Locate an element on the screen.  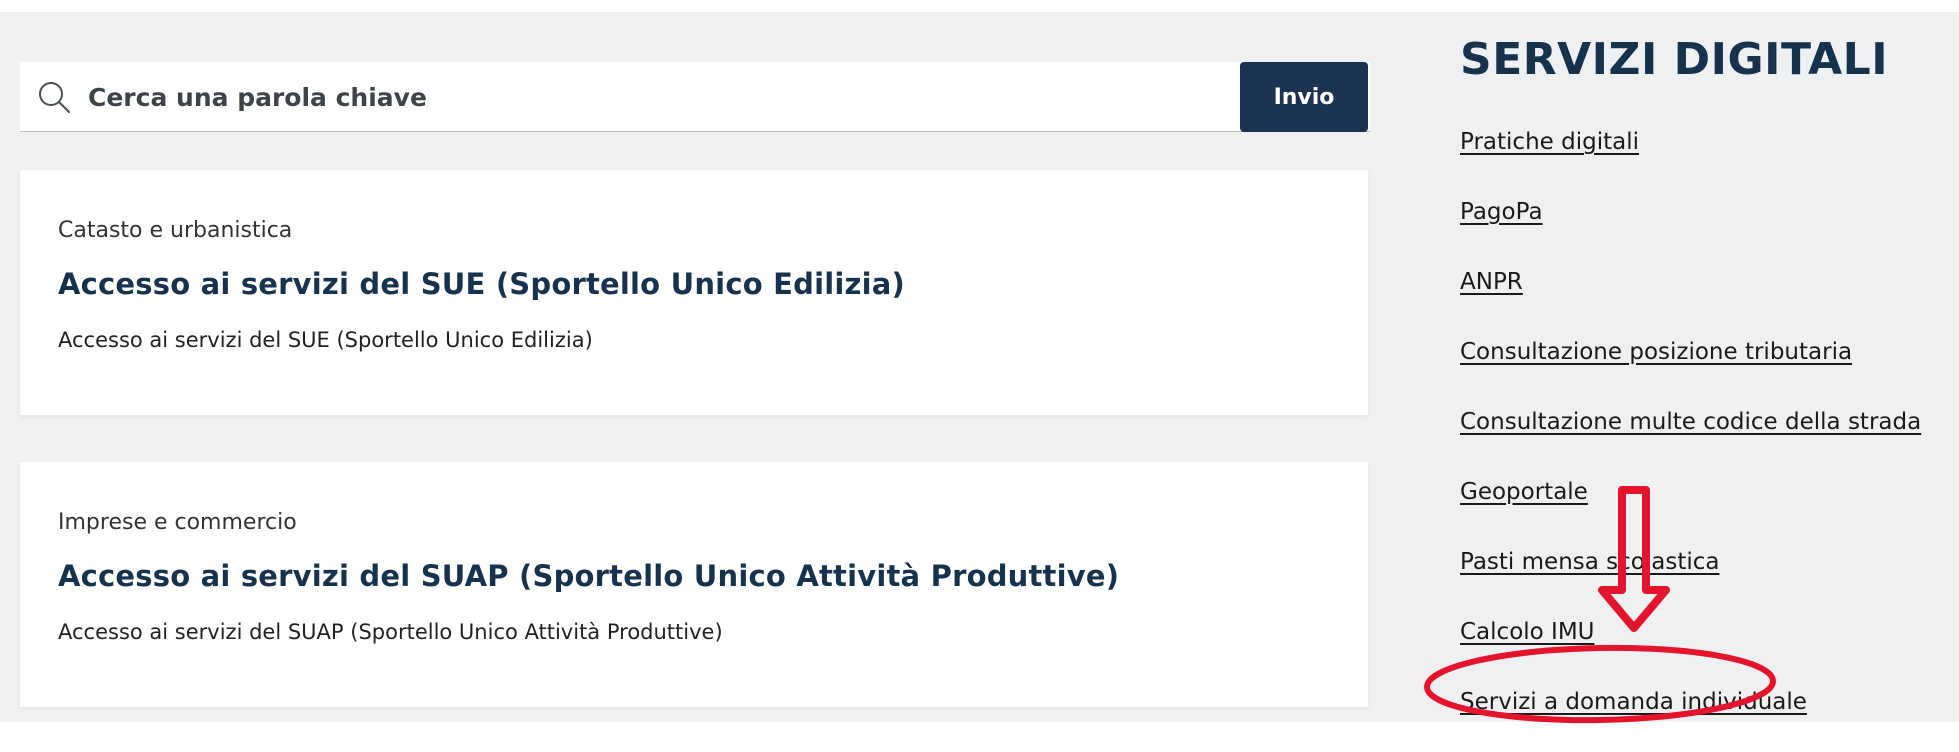
list-item: Consultazione multe codice della strada is located at coordinates (1690, 437).